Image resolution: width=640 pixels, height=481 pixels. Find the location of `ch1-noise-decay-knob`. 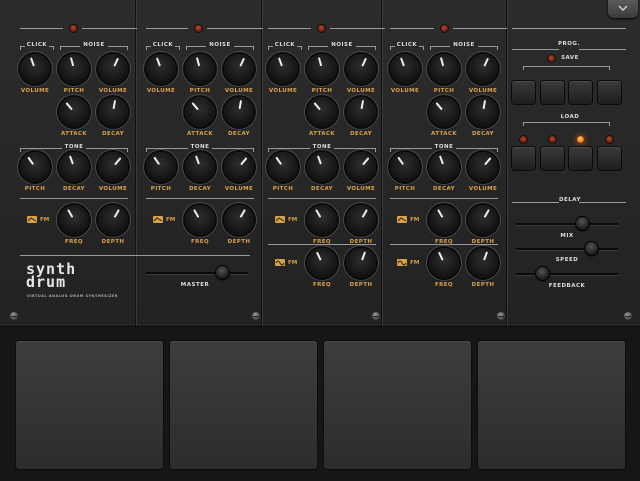

ch1-noise-decay-knob is located at coordinates (113, 112).